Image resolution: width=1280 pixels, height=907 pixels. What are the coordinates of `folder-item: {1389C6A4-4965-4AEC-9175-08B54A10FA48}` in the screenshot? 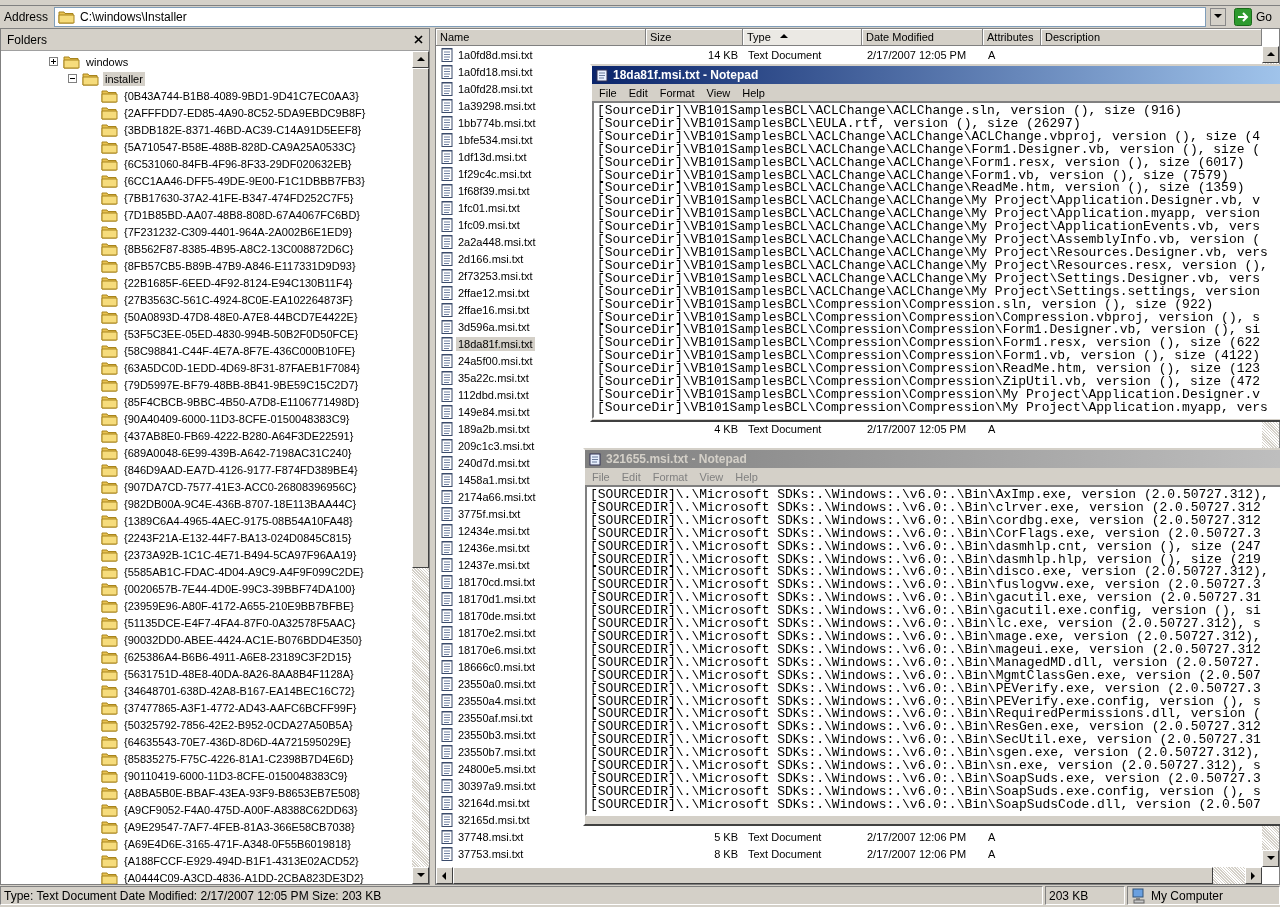 It's located at (238, 520).